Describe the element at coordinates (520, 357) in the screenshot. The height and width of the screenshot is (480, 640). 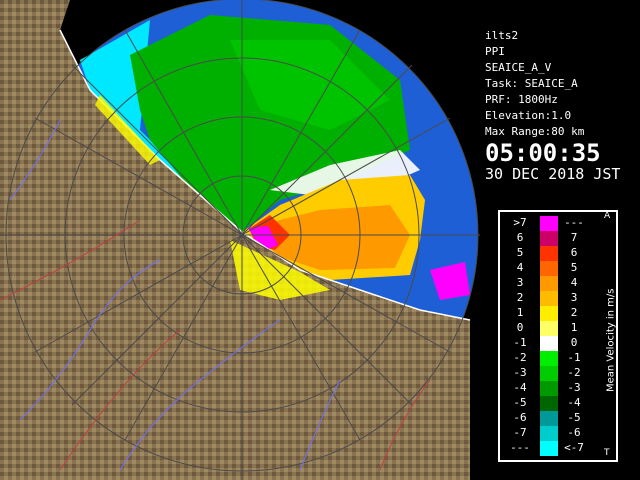
I see `legend-row-lower: -2` at that location.